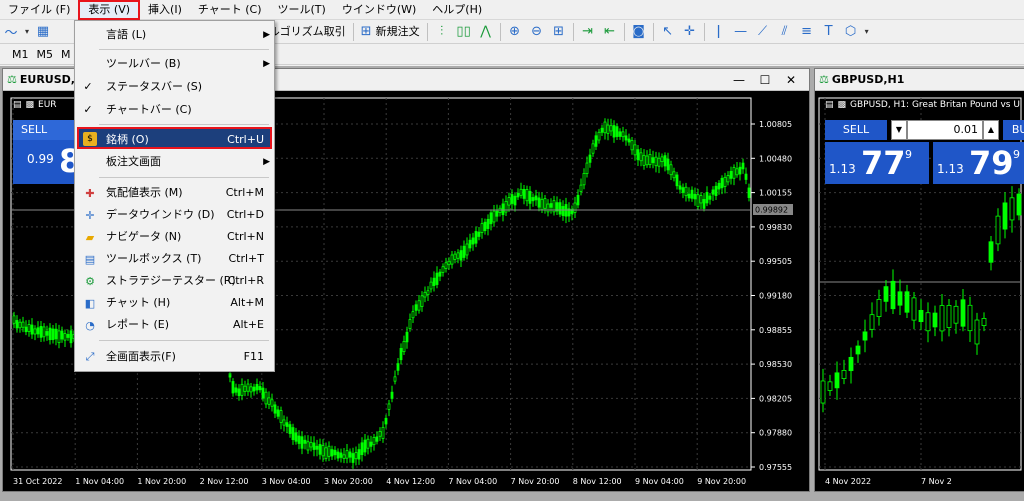  What do you see at coordinates (978, 163) in the screenshot?
I see `gbpusd-buy-price-box: 1.13 79 9` at bounding box center [978, 163].